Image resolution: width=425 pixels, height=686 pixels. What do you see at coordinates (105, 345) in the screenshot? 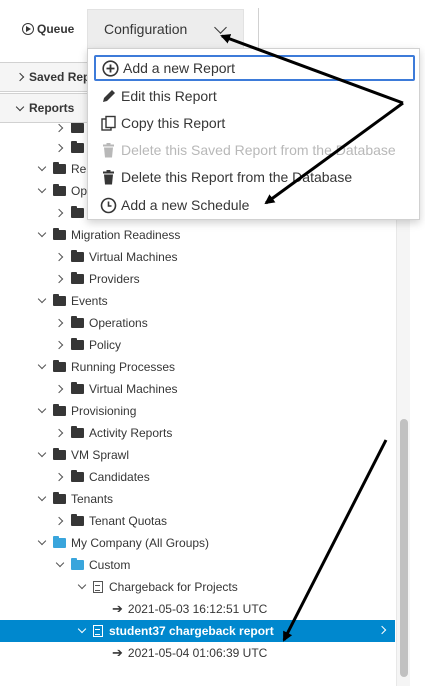
I see `tree-node-label: Policy` at bounding box center [105, 345].